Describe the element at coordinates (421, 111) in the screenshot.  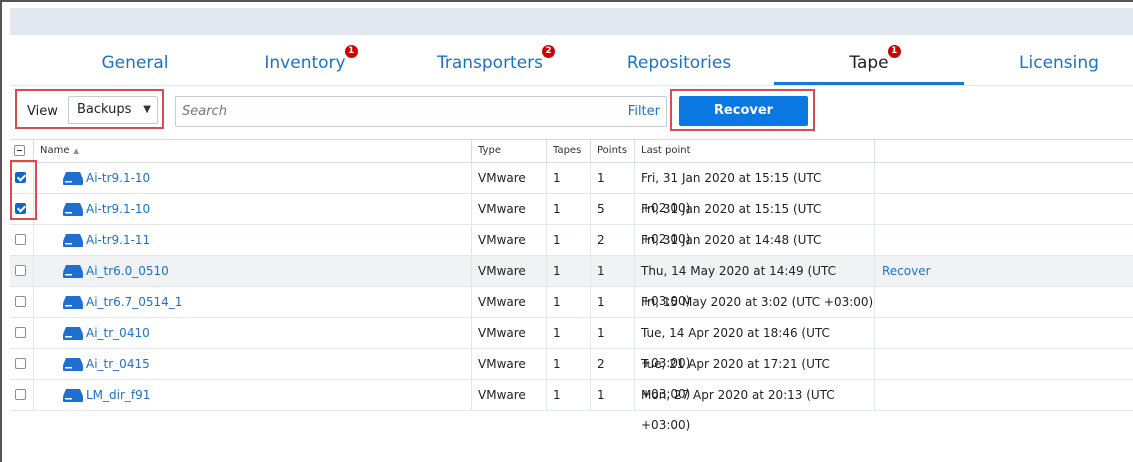
I see `search-input: Search Filter` at that location.